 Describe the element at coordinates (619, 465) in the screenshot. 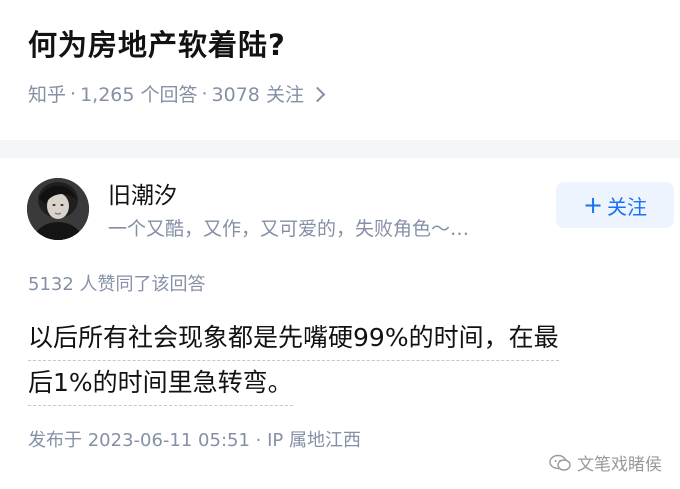

I see `watermark-text: 文笔戏睹侯` at that location.